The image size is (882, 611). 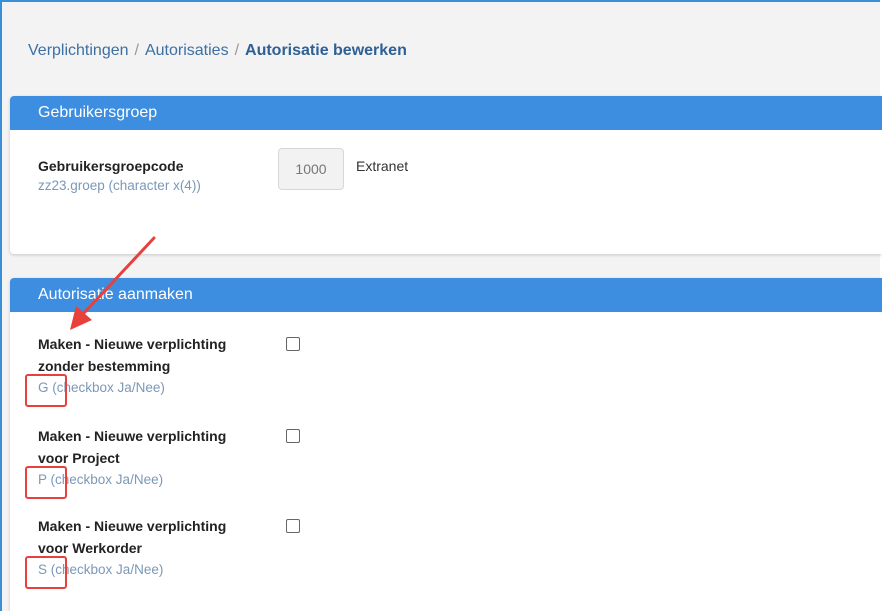 I want to click on auth-item-label: zonder bestemming, so click(x=104, y=366).